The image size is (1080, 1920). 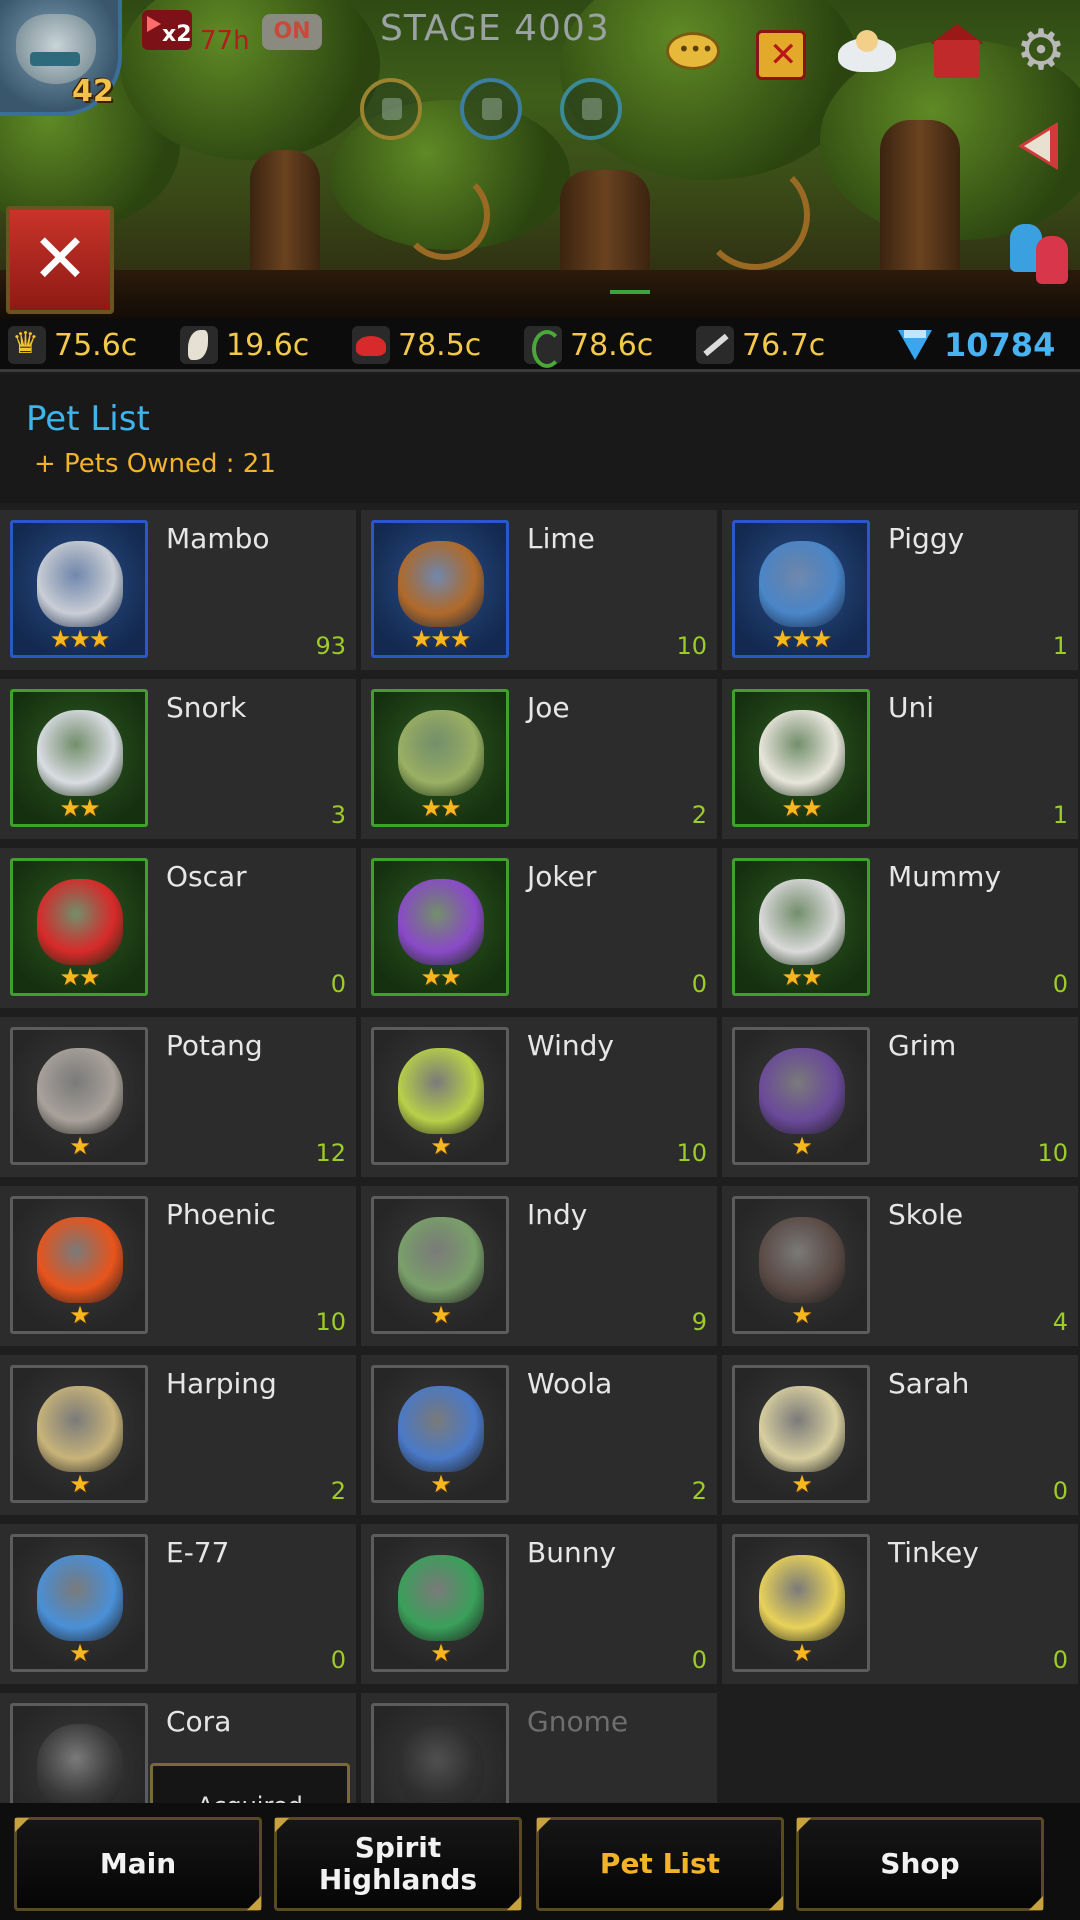 I want to click on pet-card: ★ Woola 2, so click(x=539, y=1435).